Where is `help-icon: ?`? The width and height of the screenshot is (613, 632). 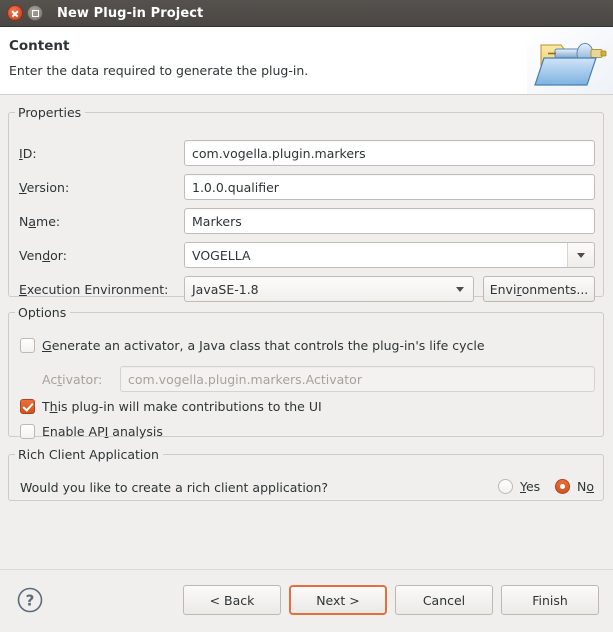 help-icon: ? is located at coordinates (30, 600).